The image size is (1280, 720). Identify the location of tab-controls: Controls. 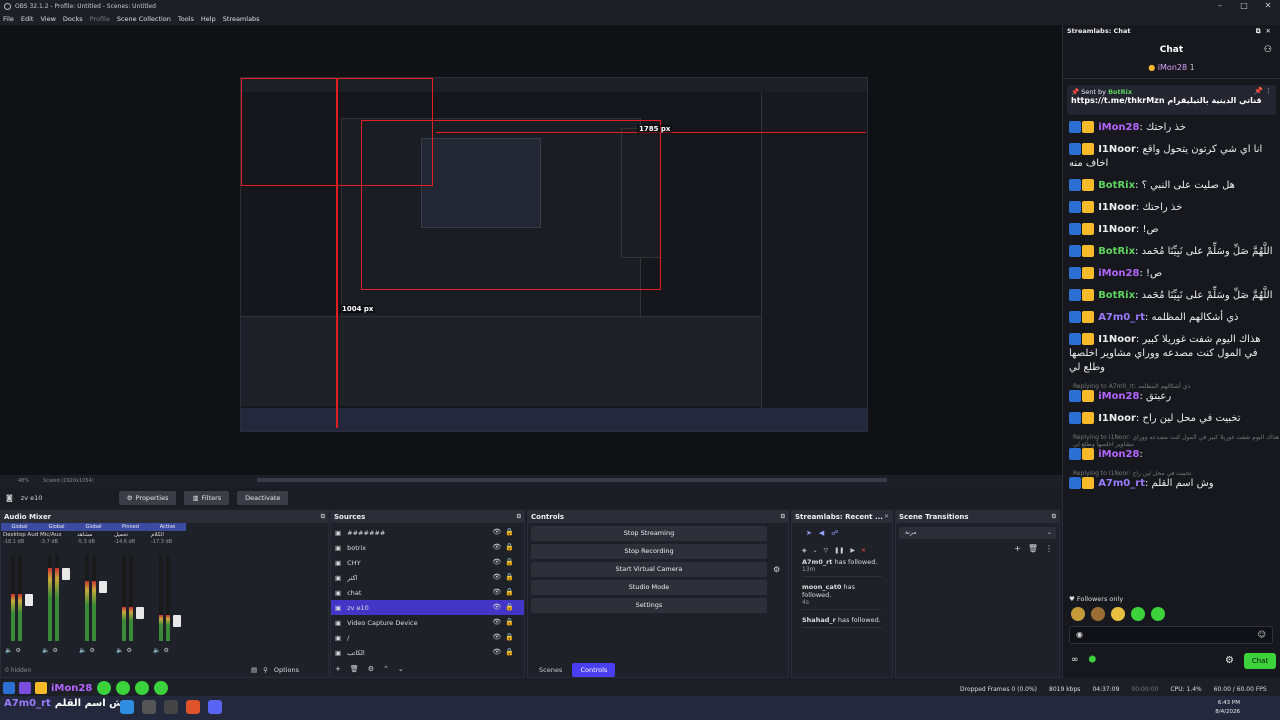
(594, 670).